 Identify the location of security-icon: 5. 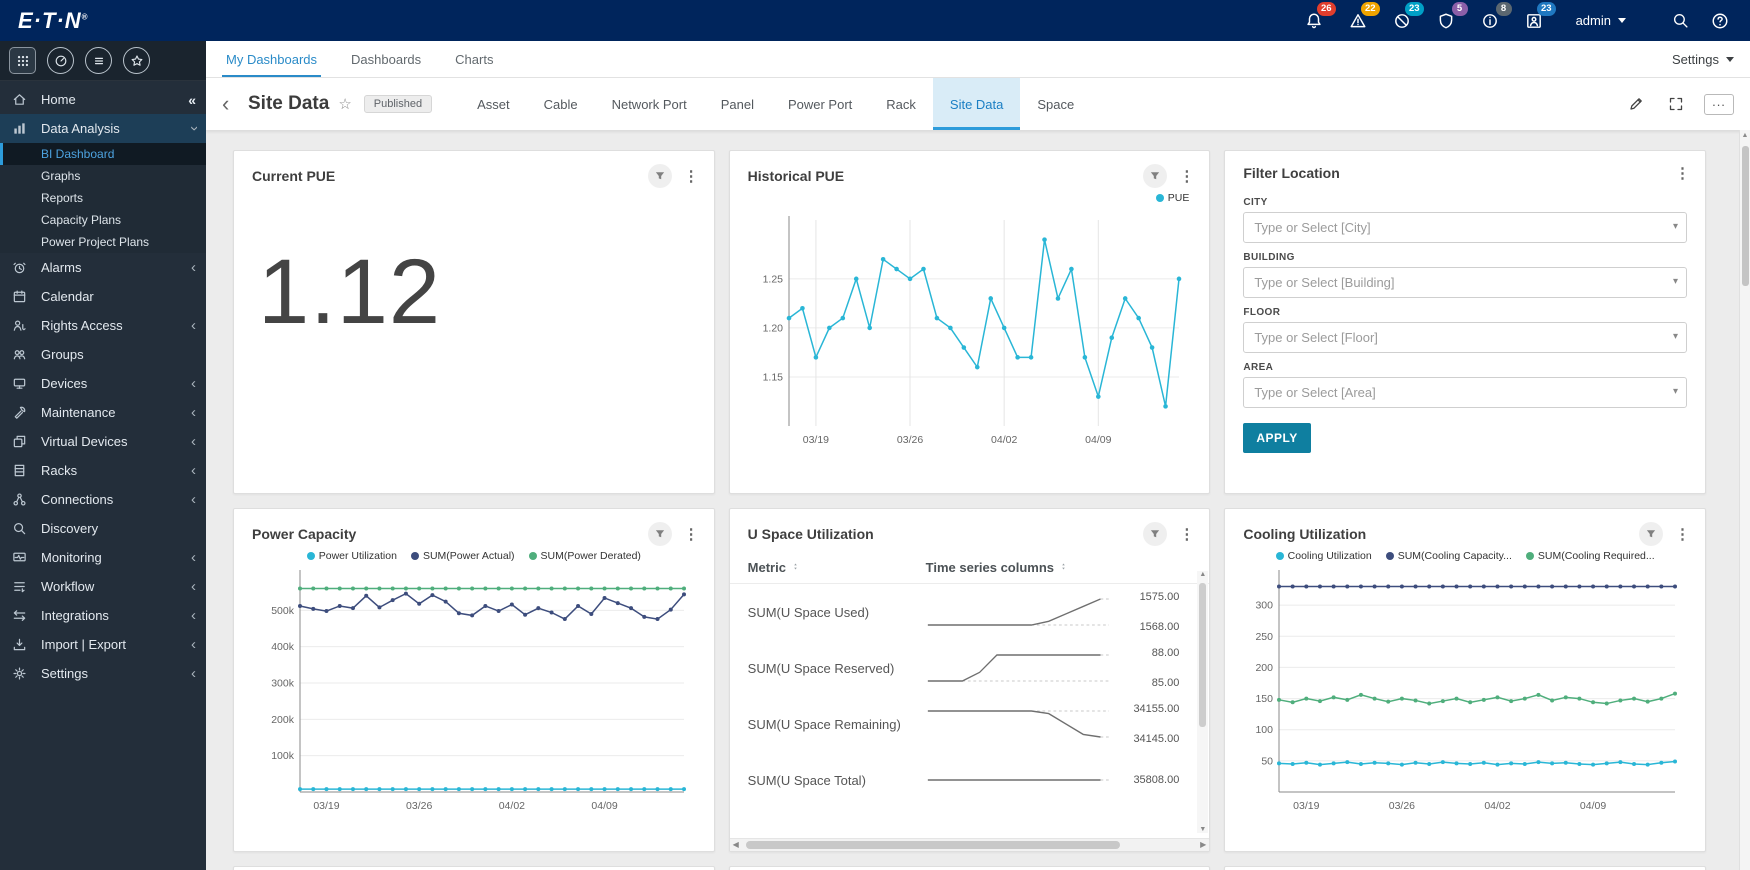
(1451, 17).